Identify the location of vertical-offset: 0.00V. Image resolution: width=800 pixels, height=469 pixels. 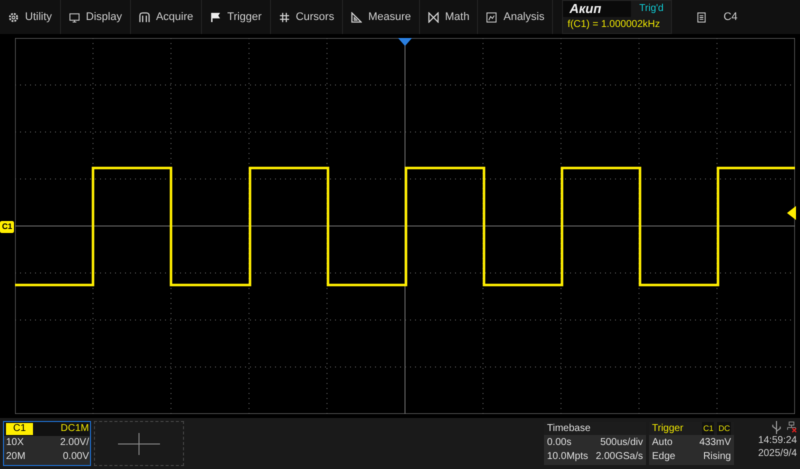
(75, 457).